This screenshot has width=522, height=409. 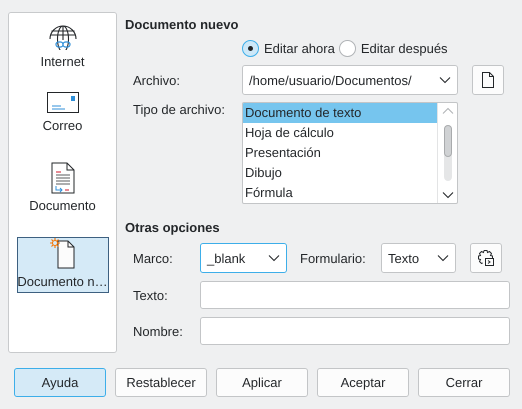 What do you see at coordinates (418, 258) in the screenshot?
I see `form-combo: Texto` at bounding box center [418, 258].